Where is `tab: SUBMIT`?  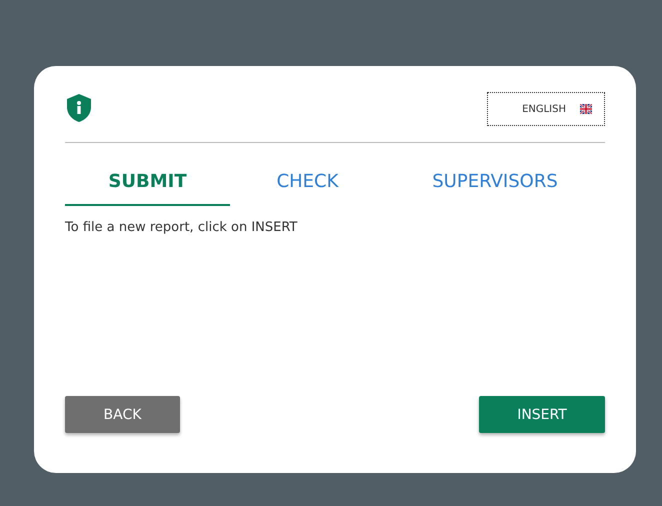 tab: SUBMIT is located at coordinates (147, 183).